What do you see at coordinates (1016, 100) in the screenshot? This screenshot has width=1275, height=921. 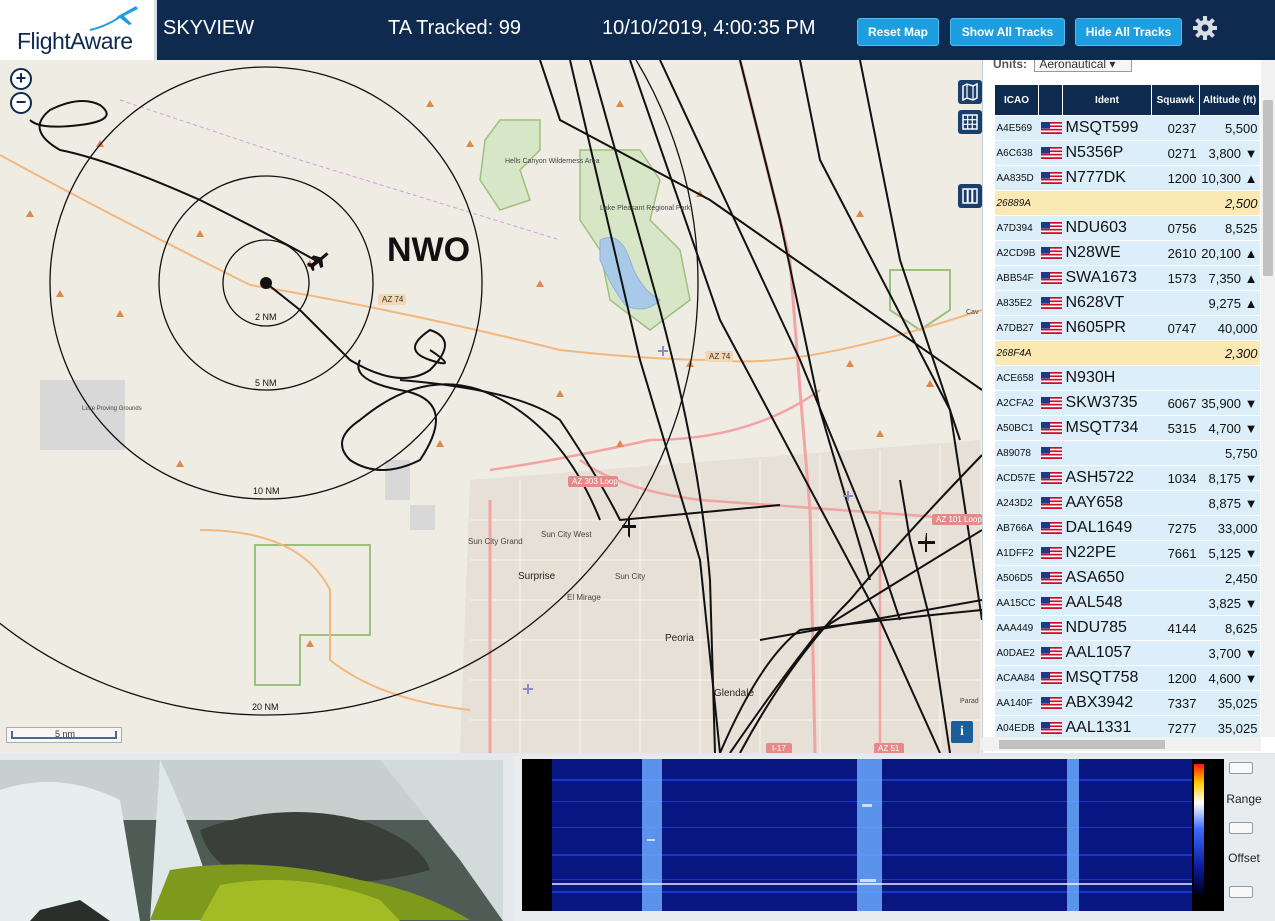 I see `col-header-icao: ICAO` at bounding box center [1016, 100].